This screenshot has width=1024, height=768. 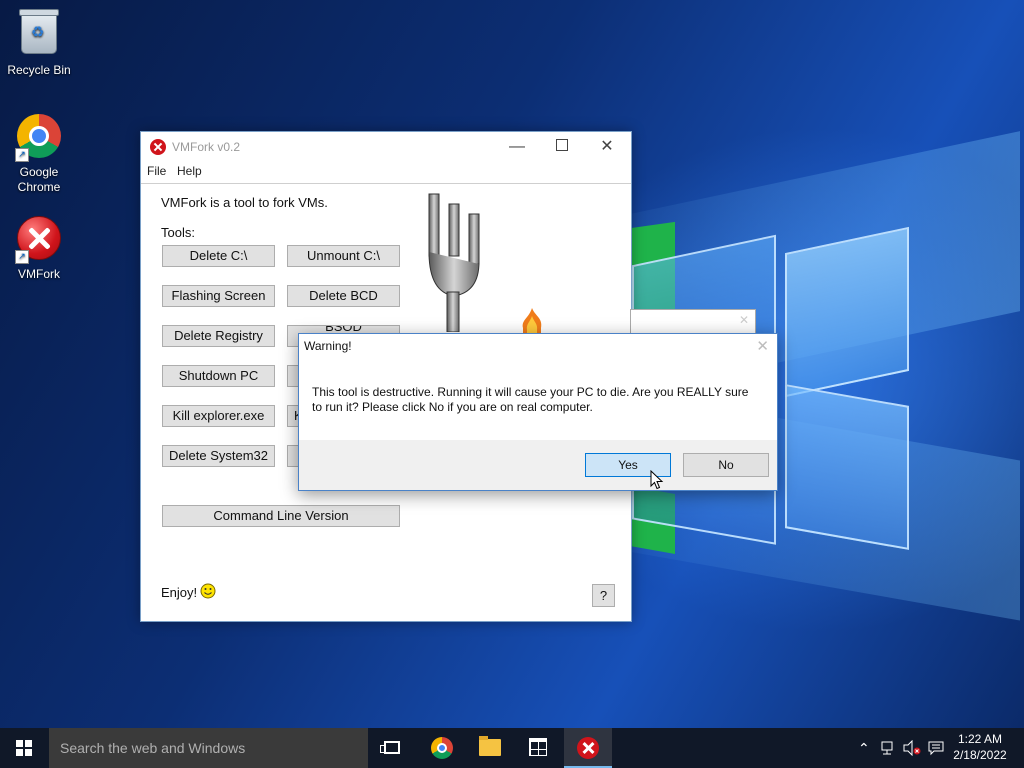 I want to click on volume-muted-icon, so click(x=912, y=748).